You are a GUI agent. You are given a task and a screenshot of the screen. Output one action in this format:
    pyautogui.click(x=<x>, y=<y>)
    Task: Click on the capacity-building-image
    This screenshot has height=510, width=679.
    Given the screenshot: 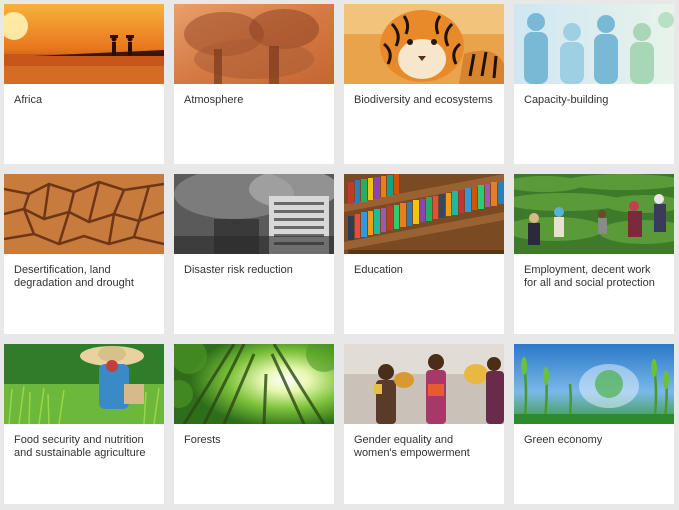 What is the action you would take?
    pyautogui.click(x=594, y=44)
    